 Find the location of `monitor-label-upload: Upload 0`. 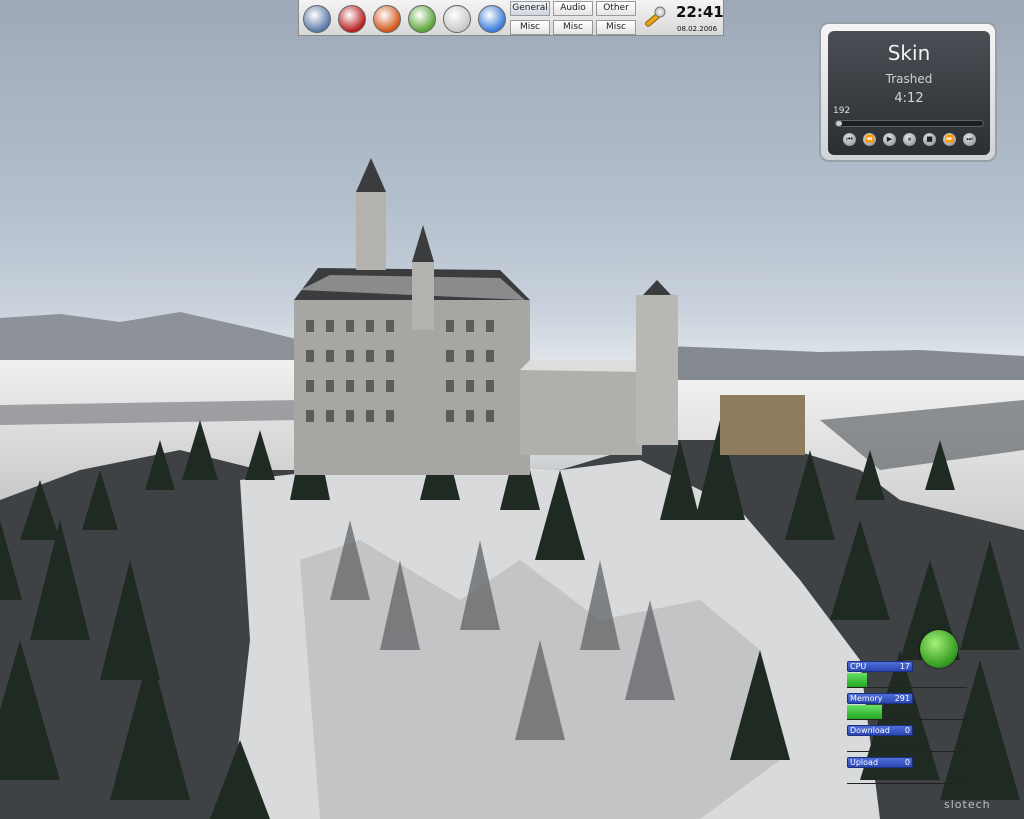

monitor-label-upload: Upload 0 is located at coordinates (880, 762).